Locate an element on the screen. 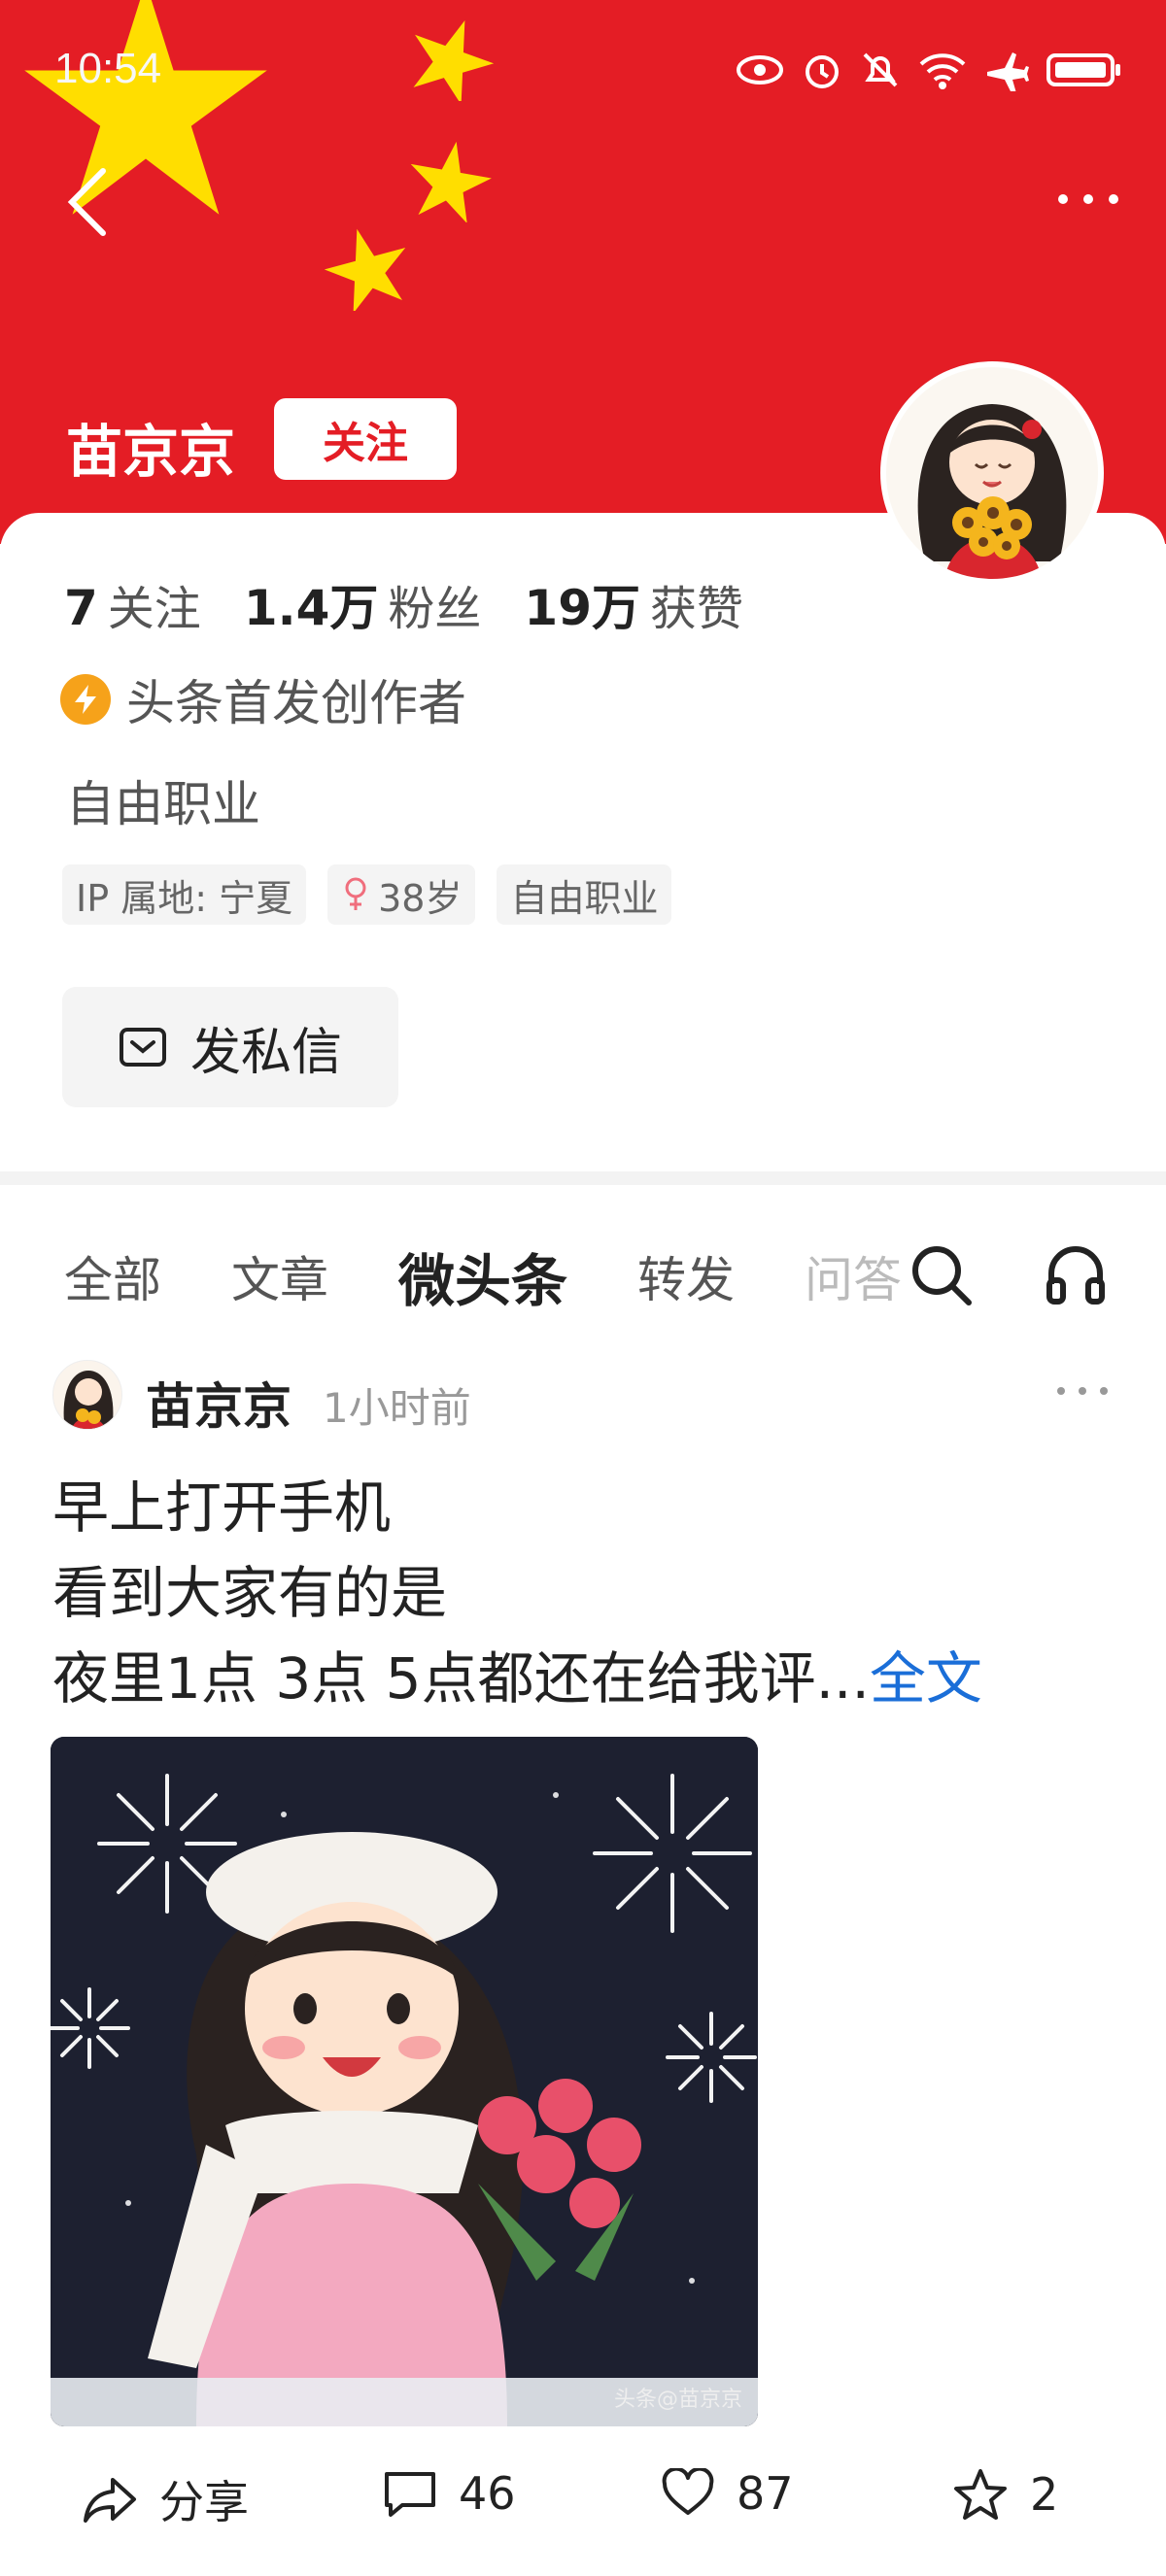  airplane-icon is located at coordinates (1008, 71).